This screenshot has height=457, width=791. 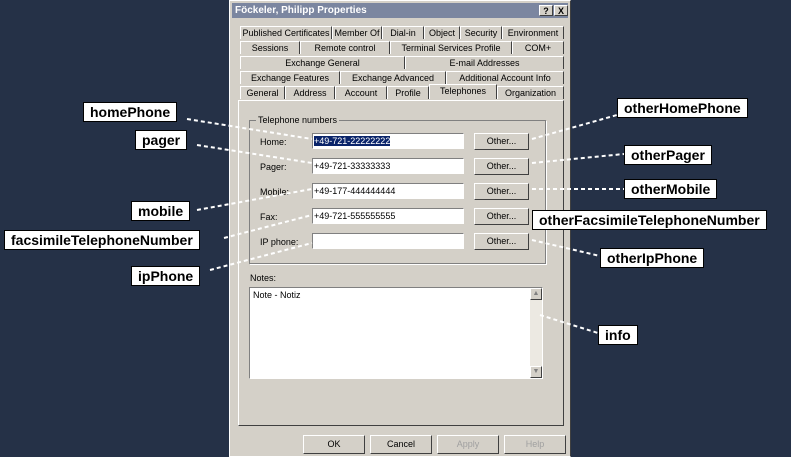 What do you see at coordinates (322, 62) in the screenshot?
I see `tab-exchange-general: Exchange General` at bounding box center [322, 62].